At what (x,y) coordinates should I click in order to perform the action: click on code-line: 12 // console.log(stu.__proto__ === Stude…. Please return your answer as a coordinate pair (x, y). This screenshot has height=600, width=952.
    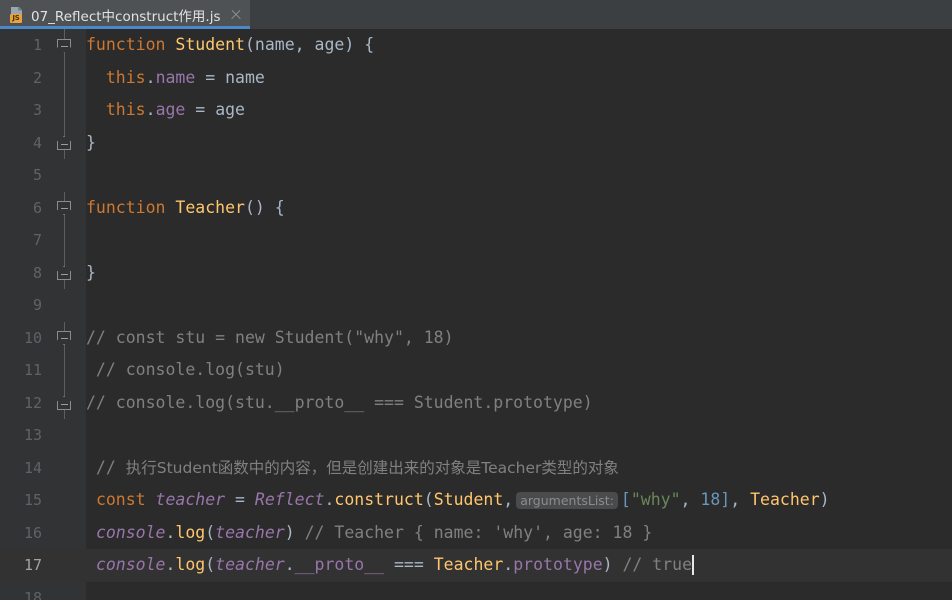
    Looking at the image, I should click on (476, 403).